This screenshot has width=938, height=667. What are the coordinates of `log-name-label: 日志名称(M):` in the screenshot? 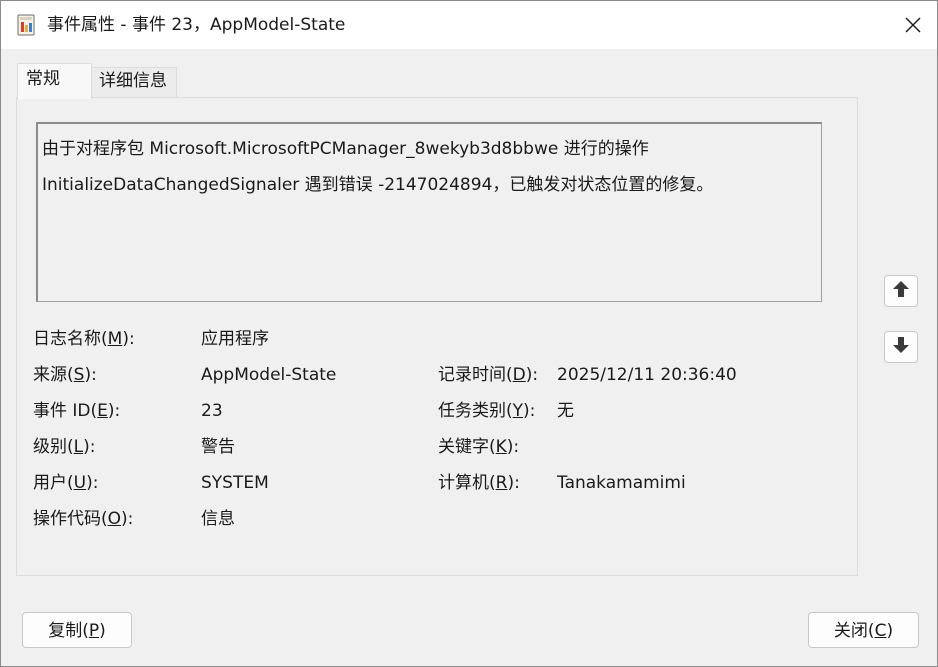 It's located at (84, 339).